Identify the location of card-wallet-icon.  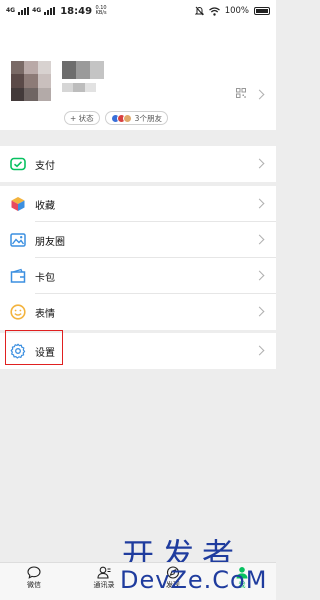
(18, 275).